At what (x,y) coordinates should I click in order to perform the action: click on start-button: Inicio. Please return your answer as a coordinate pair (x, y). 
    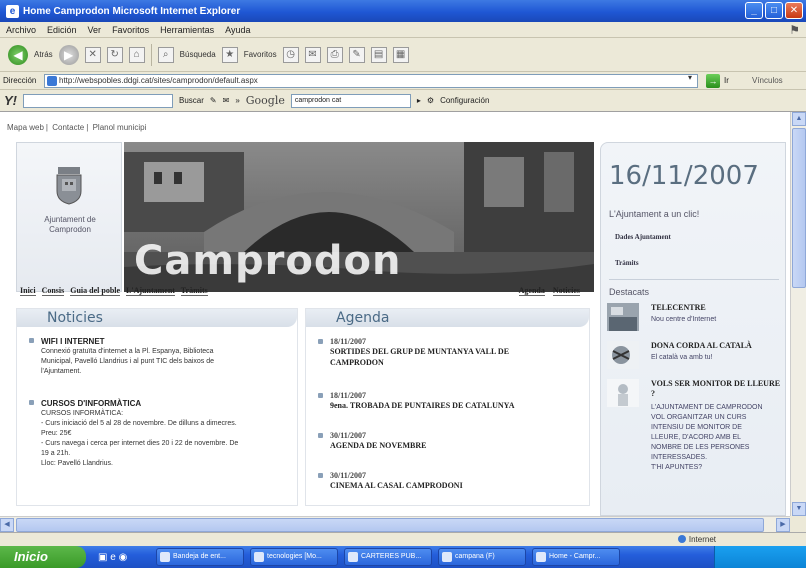
    Looking at the image, I should click on (43, 557).